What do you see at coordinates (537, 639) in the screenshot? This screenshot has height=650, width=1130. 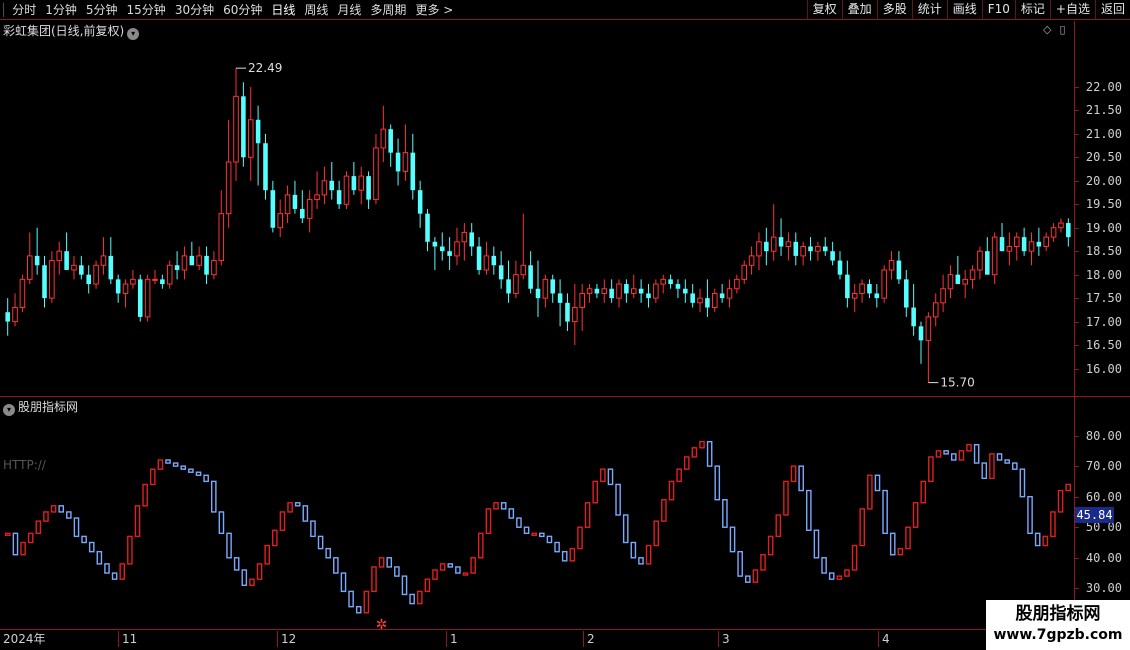 I see `date-axis: 2024年 11 12 1 2 3 4` at bounding box center [537, 639].